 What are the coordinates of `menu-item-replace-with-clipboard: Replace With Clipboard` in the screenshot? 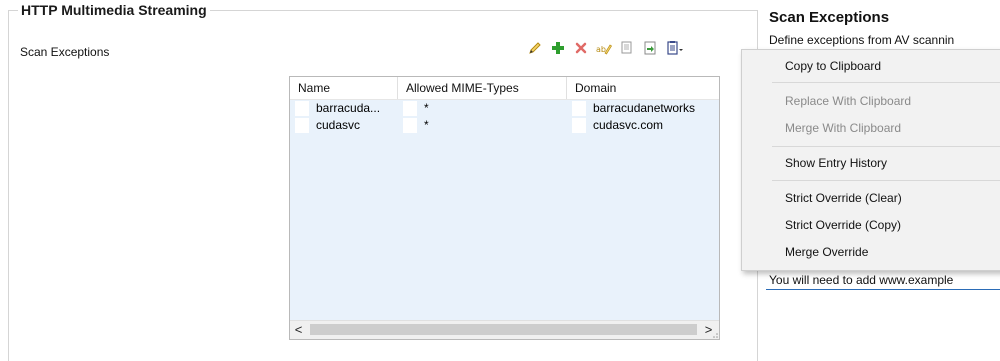 It's located at (871, 101).